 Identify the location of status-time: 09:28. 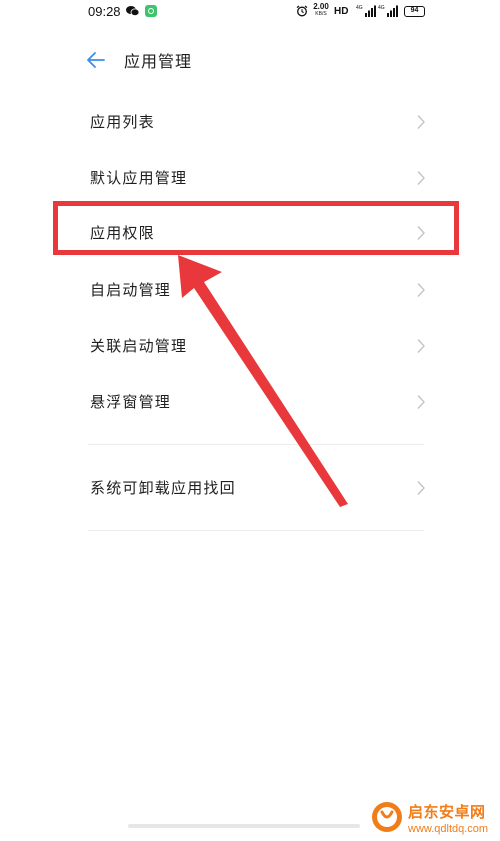
(104, 11).